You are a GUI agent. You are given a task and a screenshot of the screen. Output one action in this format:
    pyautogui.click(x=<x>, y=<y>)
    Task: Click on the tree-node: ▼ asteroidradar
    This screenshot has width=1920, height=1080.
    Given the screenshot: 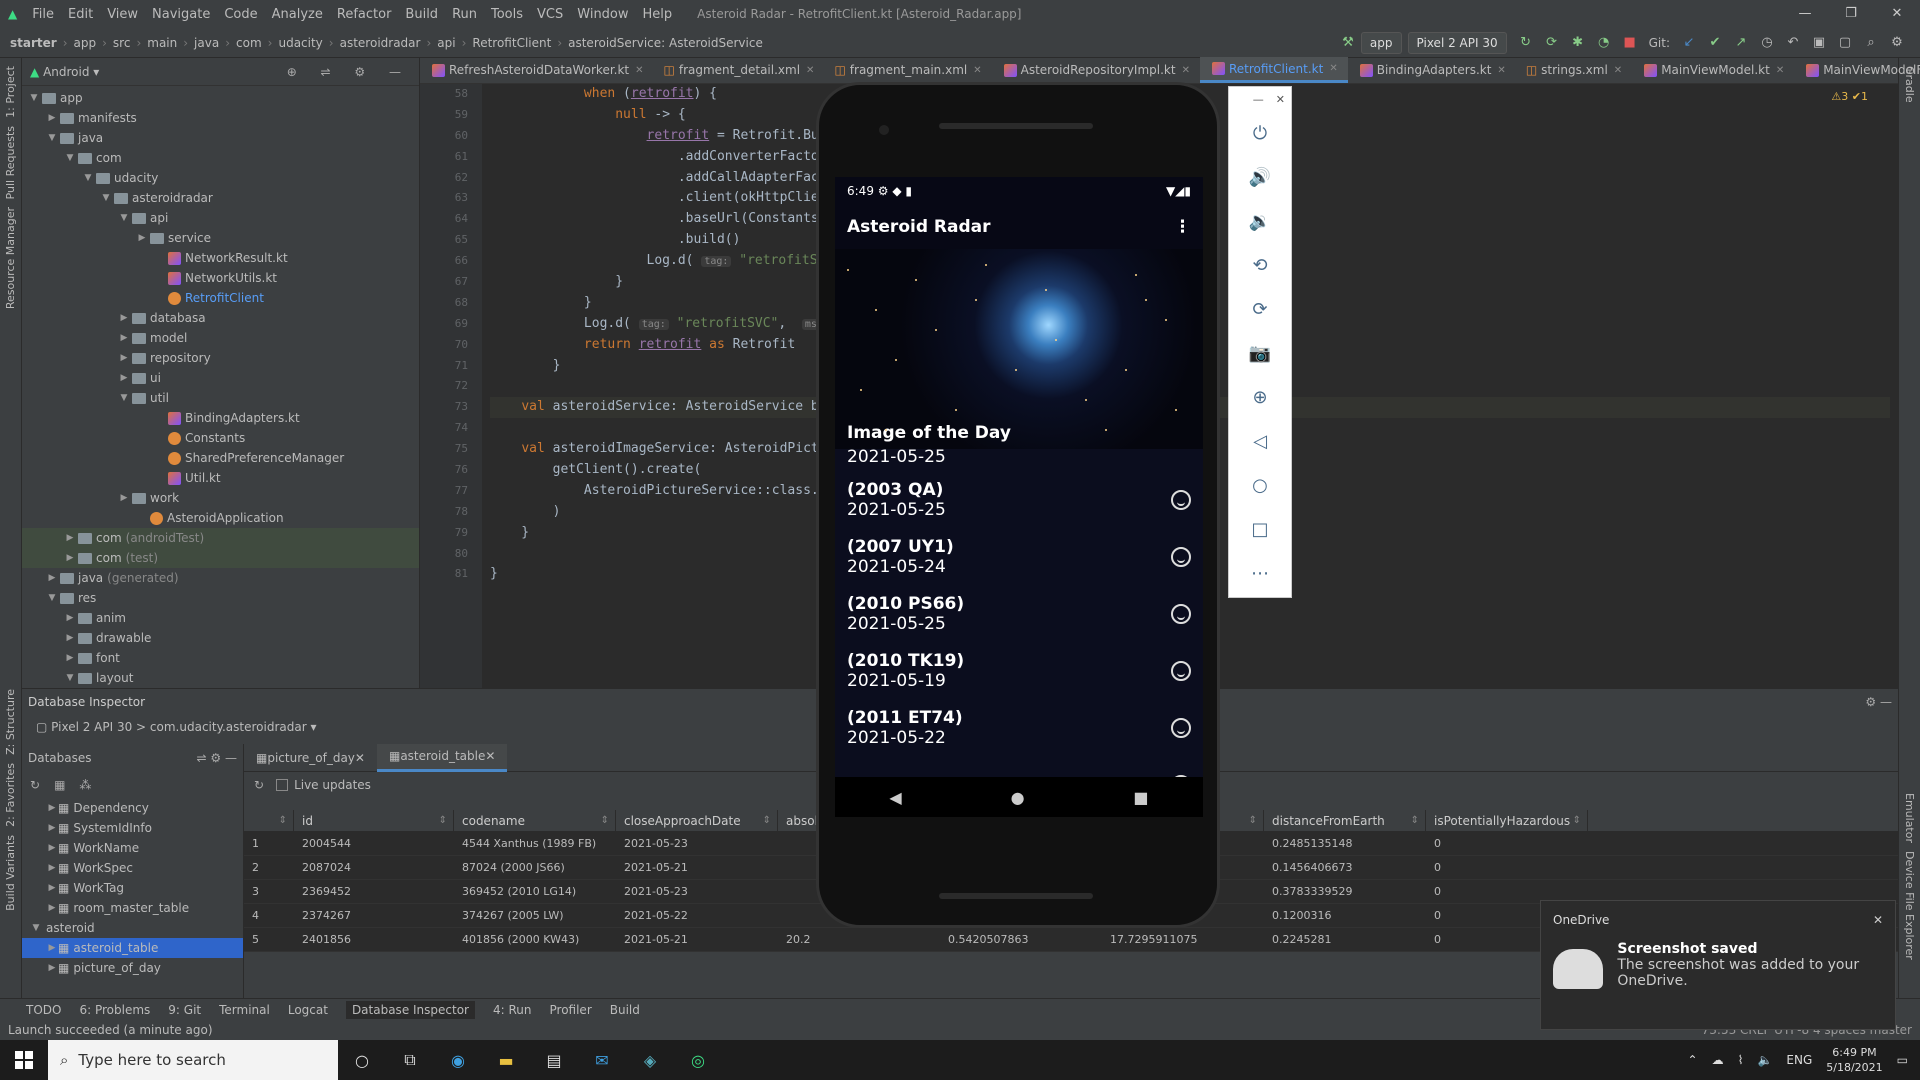 What is the action you would take?
    pyautogui.click(x=220, y=198)
    